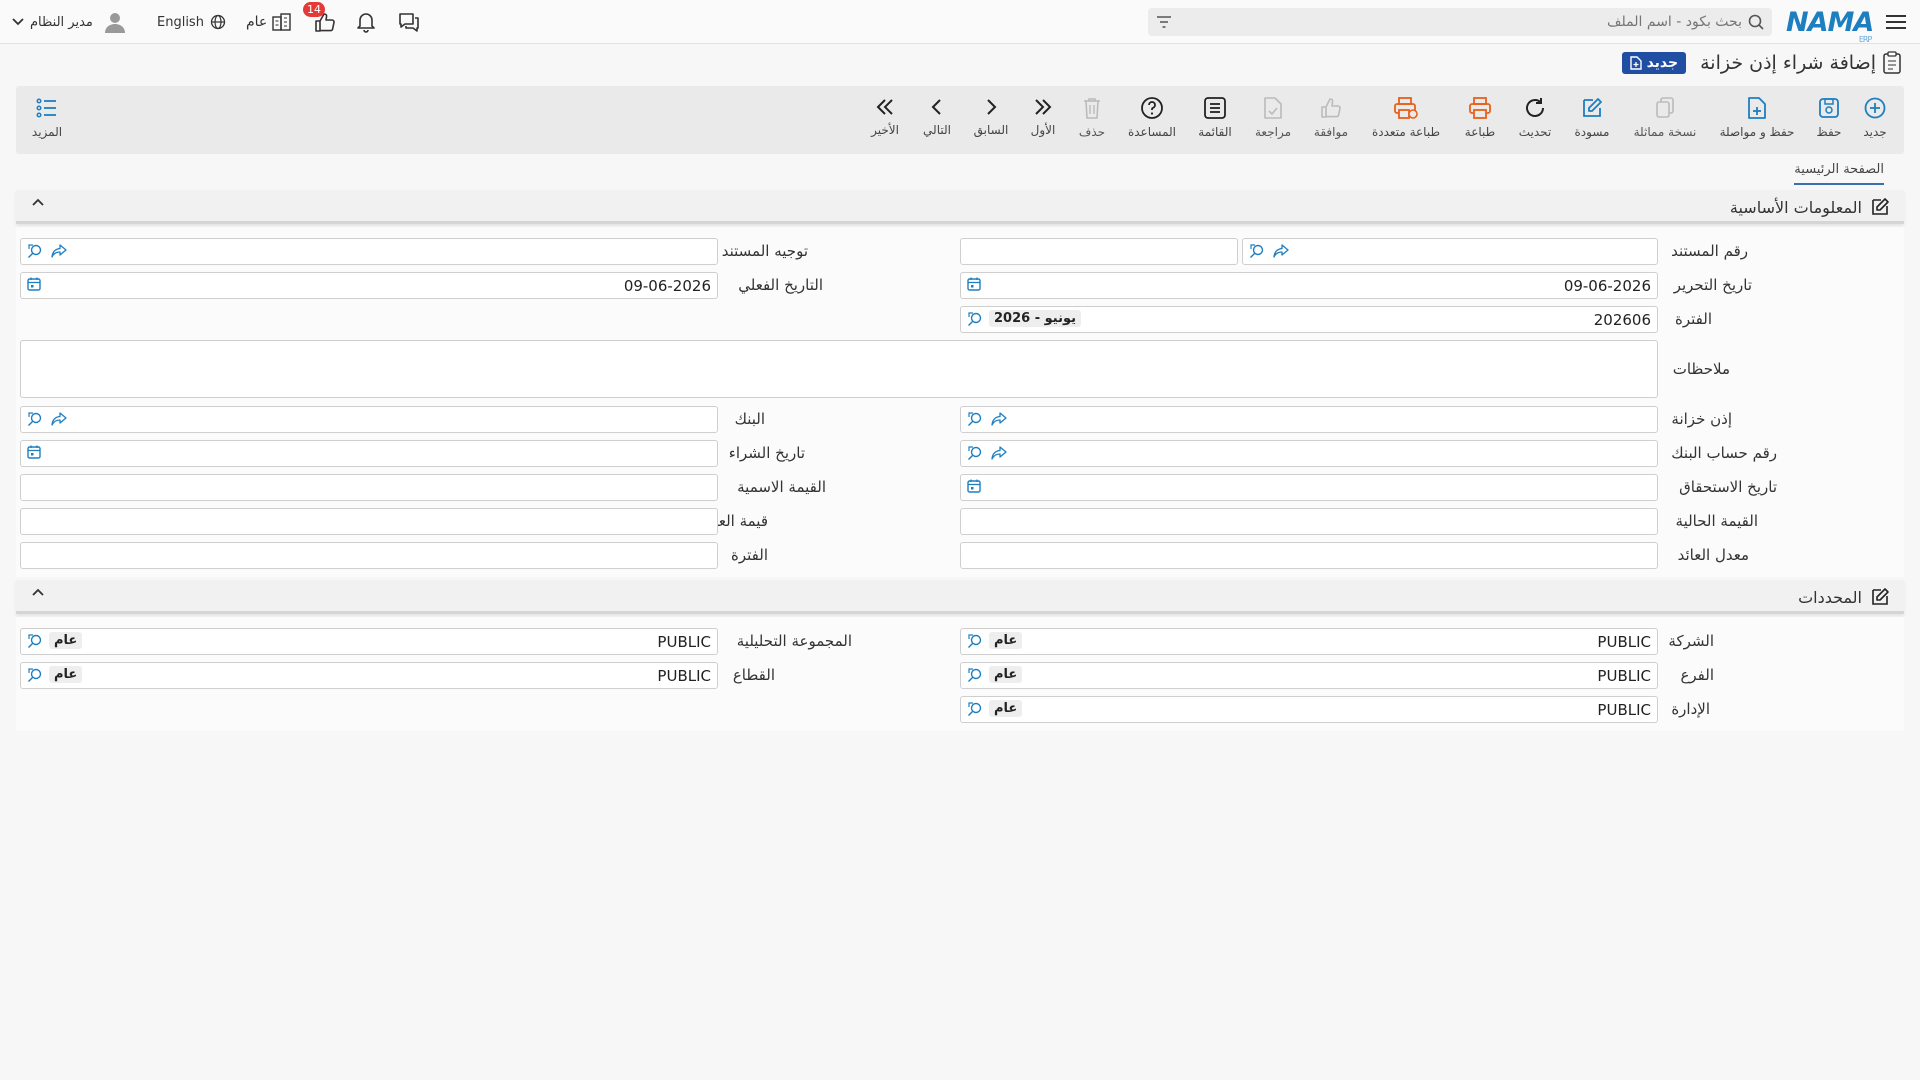 This screenshot has height=1080, width=1920. I want to click on department-input: PUBLIC عام, so click(1309, 709).